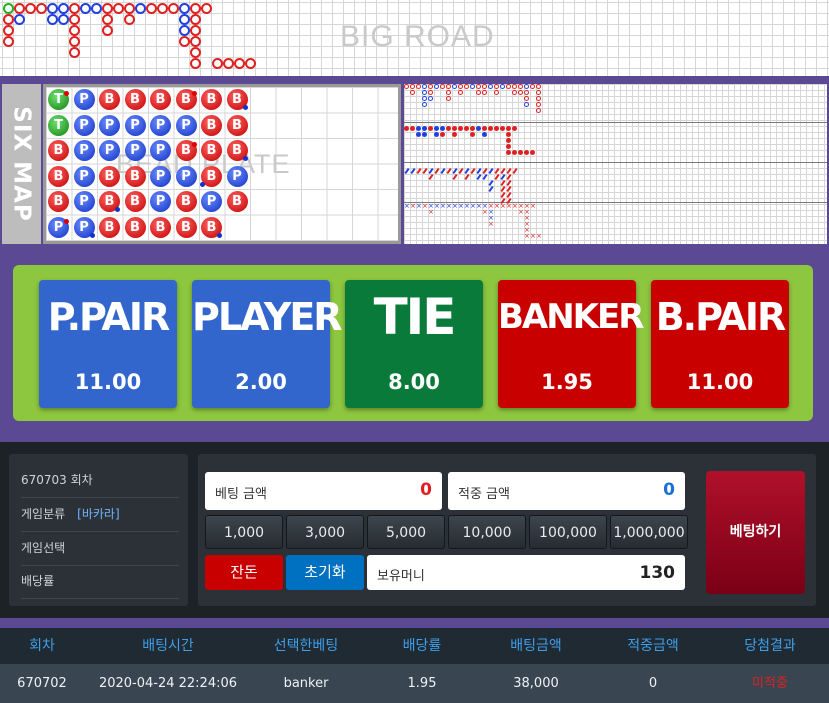 This screenshot has height=703, width=829. I want to click on bet-tie-button: TIE 8.00, so click(414, 344).